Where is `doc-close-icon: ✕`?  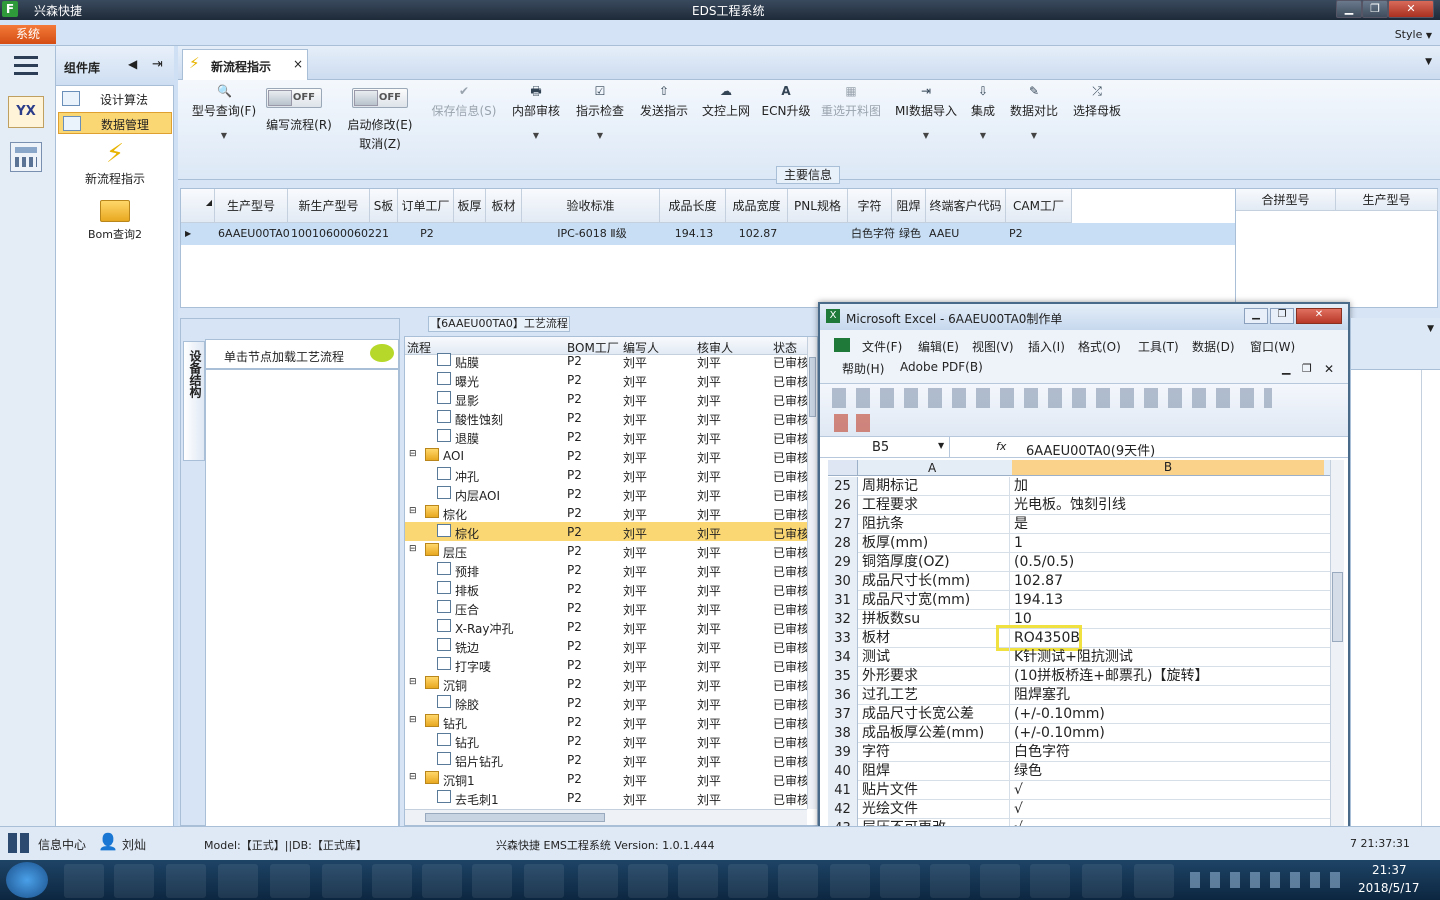 doc-close-icon: ✕ is located at coordinates (1329, 369).